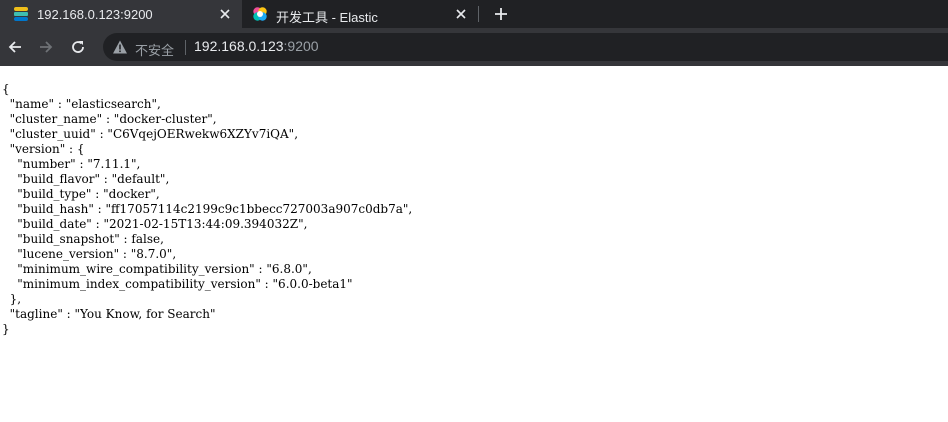 Image resolution: width=948 pixels, height=422 pixels. Describe the element at coordinates (501, 14) in the screenshot. I see `new-tab-icon` at that location.